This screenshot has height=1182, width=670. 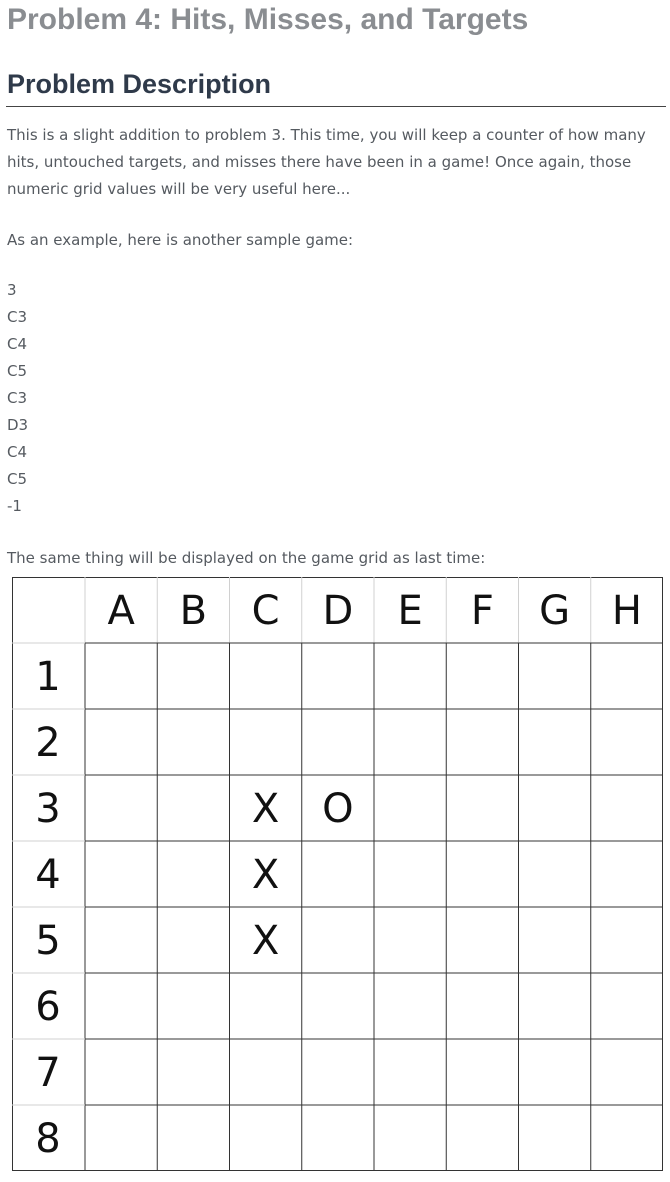 What do you see at coordinates (47, 743) in the screenshot?
I see `row-label: 2` at bounding box center [47, 743].